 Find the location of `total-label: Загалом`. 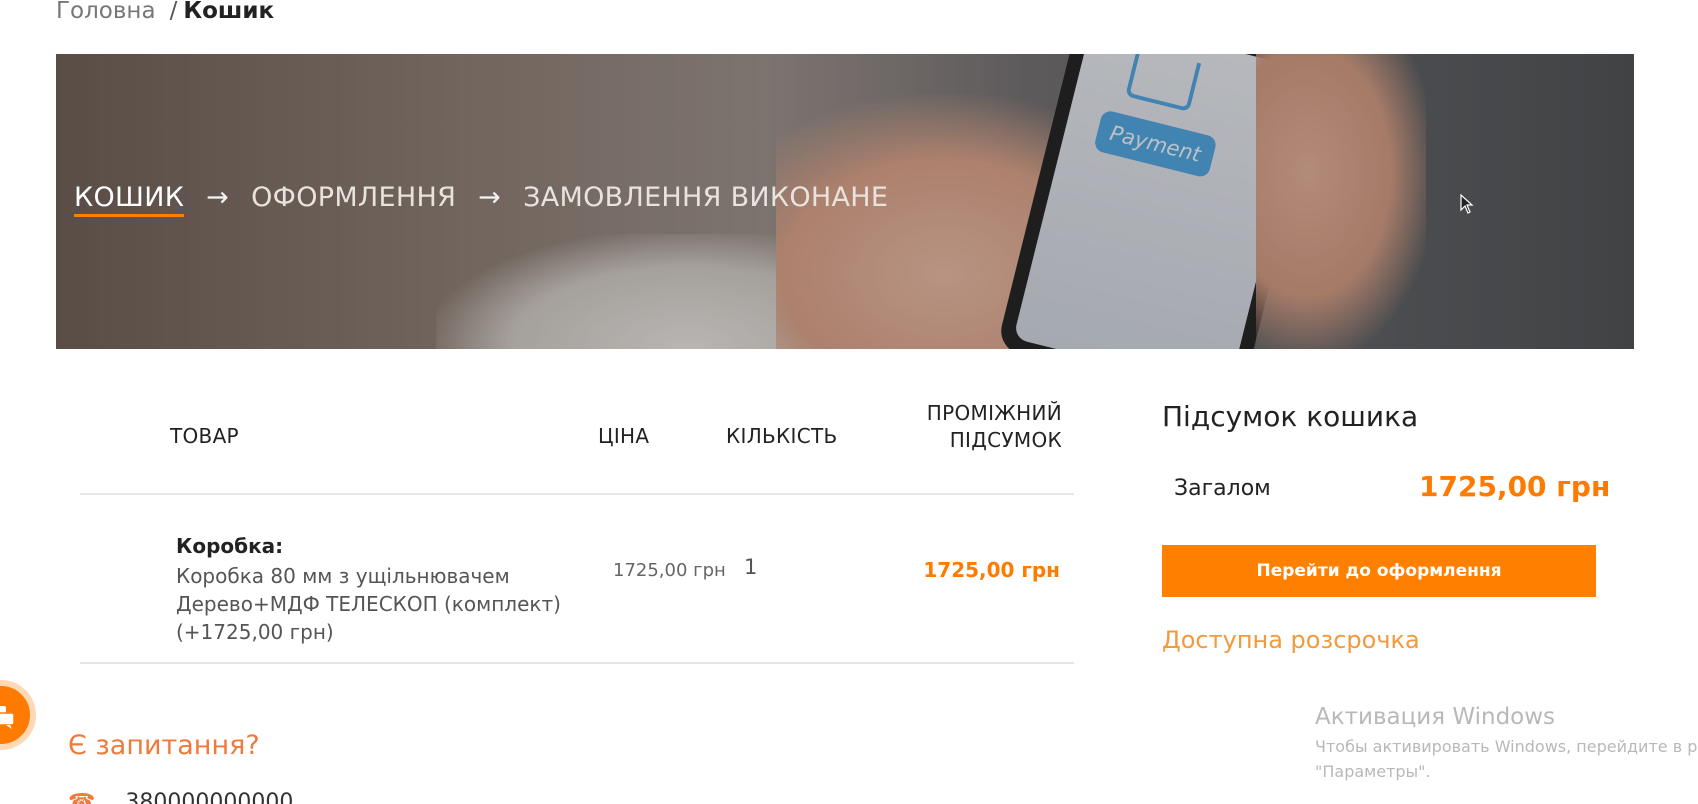

total-label: Загалом is located at coordinates (1222, 488).